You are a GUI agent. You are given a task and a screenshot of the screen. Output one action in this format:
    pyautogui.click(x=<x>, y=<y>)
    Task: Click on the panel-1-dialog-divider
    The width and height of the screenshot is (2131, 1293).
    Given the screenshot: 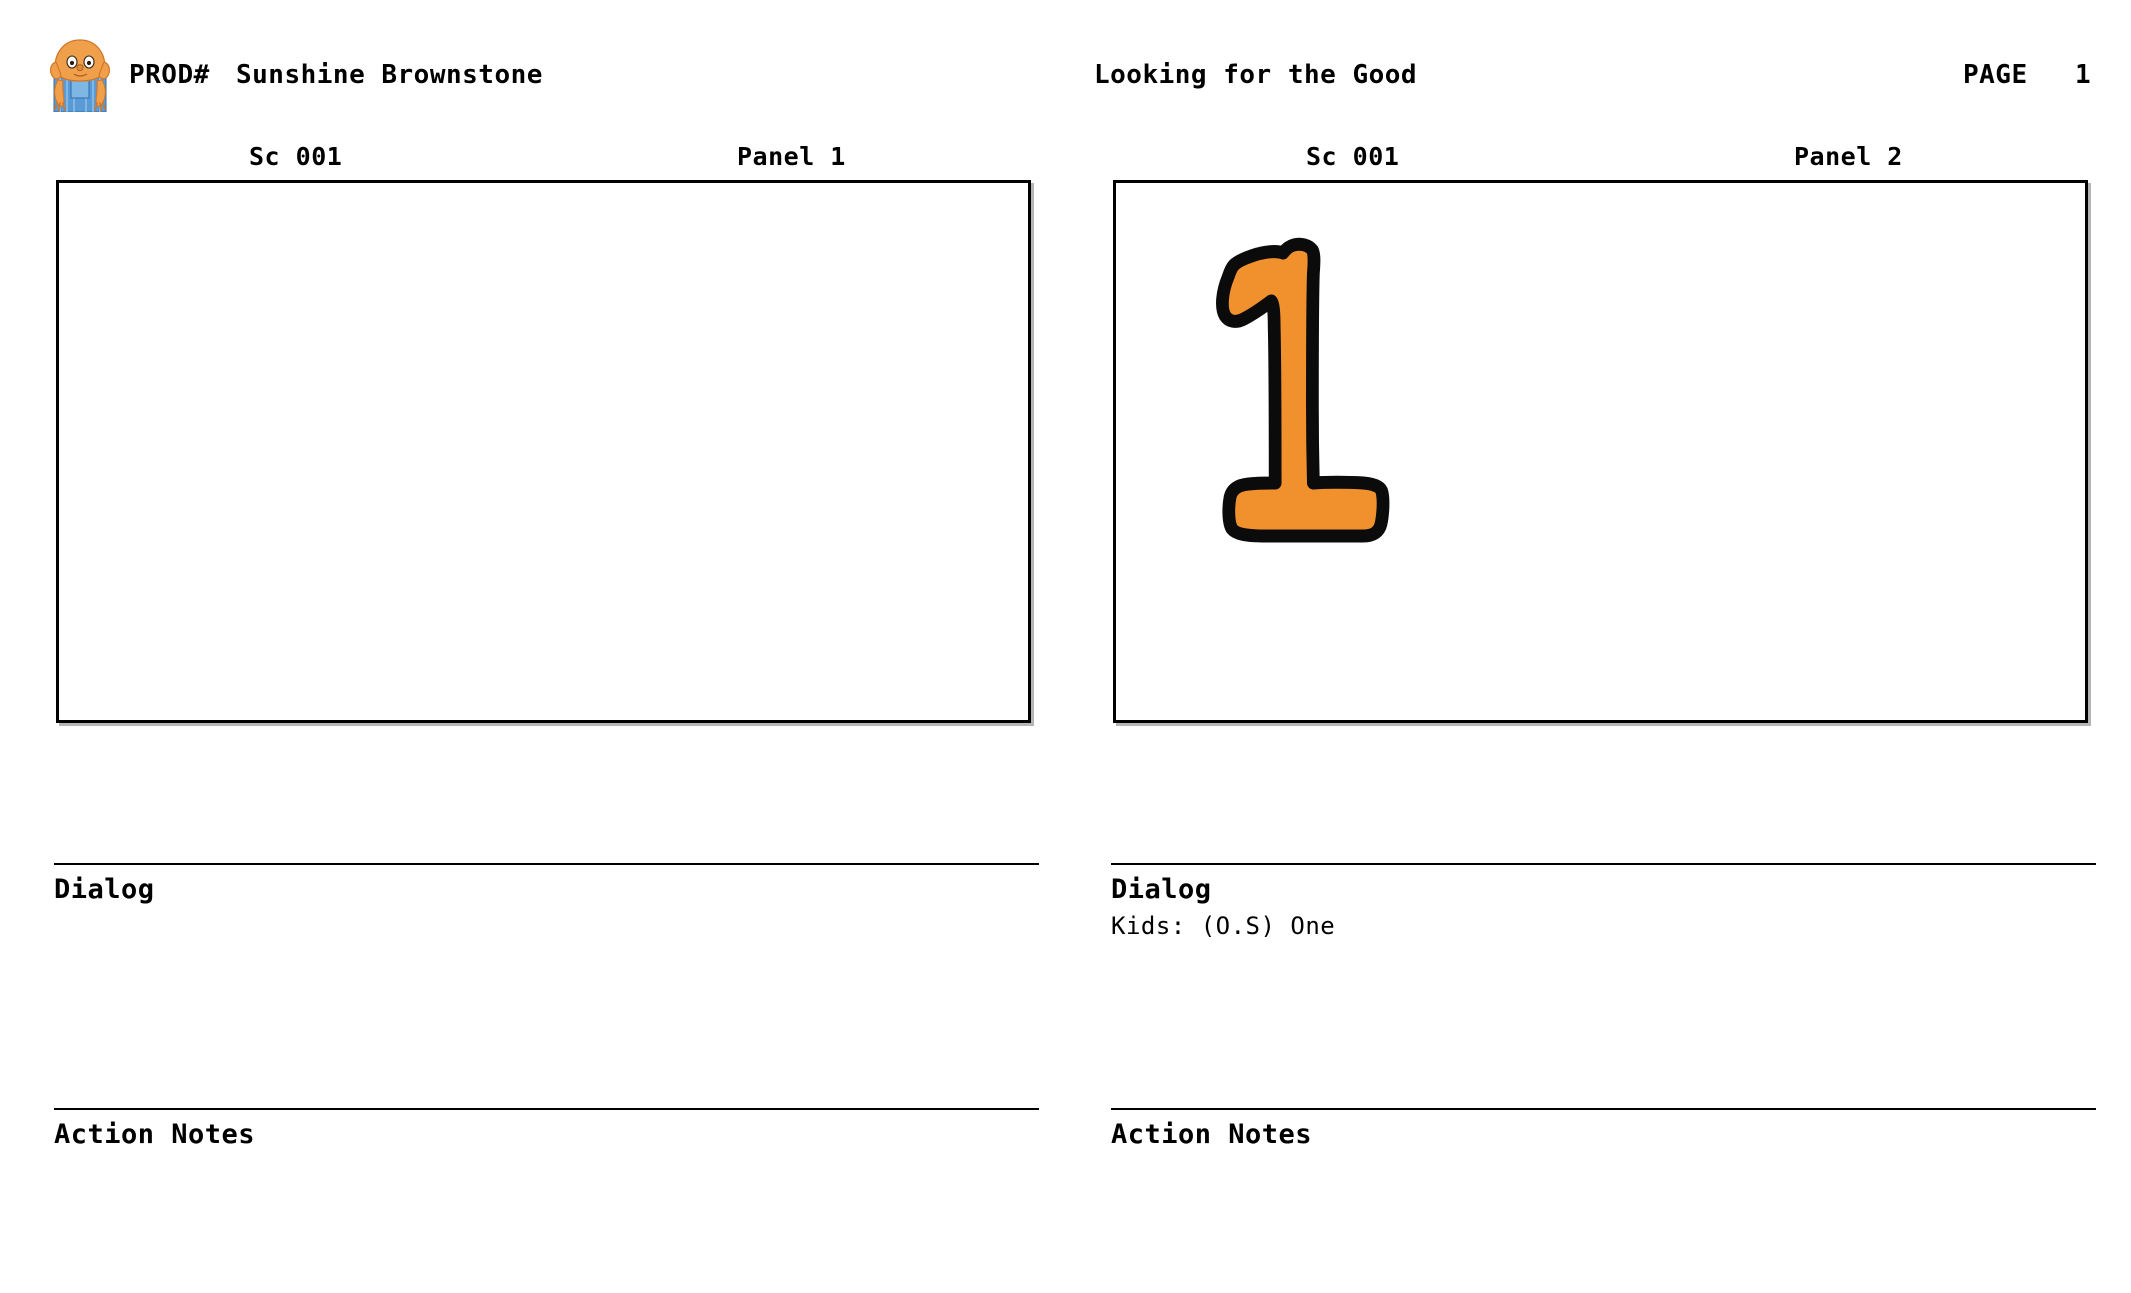 What is the action you would take?
    pyautogui.click(x=546, y=864)
    